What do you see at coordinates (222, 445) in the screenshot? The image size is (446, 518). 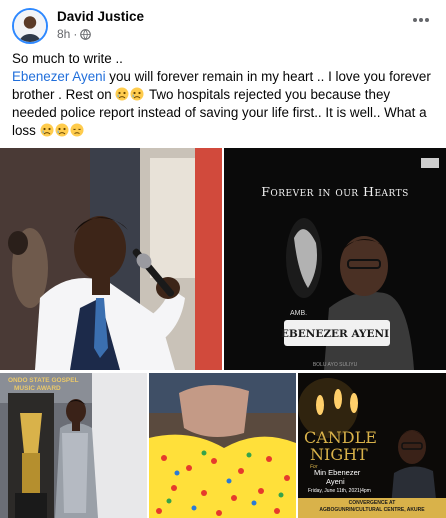 I see `photo-fabric` at bounding box center [222, 445].